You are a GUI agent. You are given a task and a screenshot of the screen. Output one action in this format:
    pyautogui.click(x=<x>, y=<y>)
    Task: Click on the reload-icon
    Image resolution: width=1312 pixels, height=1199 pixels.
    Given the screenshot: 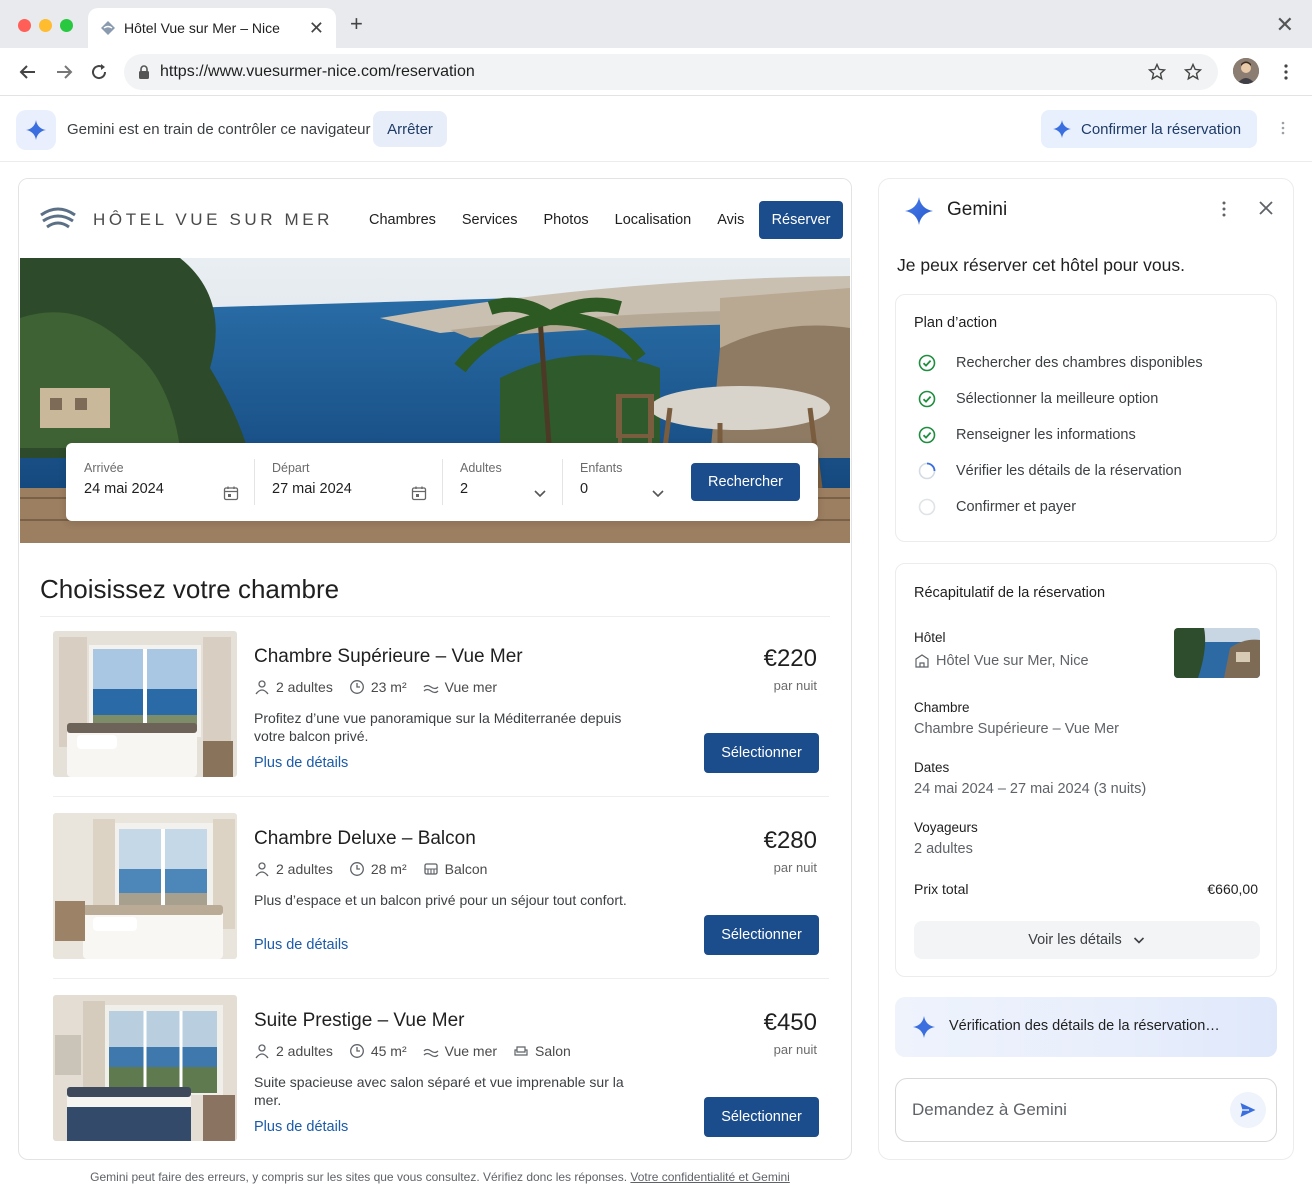 What is the action you would take?
    pyautogui.click(x=99, y=72)
    